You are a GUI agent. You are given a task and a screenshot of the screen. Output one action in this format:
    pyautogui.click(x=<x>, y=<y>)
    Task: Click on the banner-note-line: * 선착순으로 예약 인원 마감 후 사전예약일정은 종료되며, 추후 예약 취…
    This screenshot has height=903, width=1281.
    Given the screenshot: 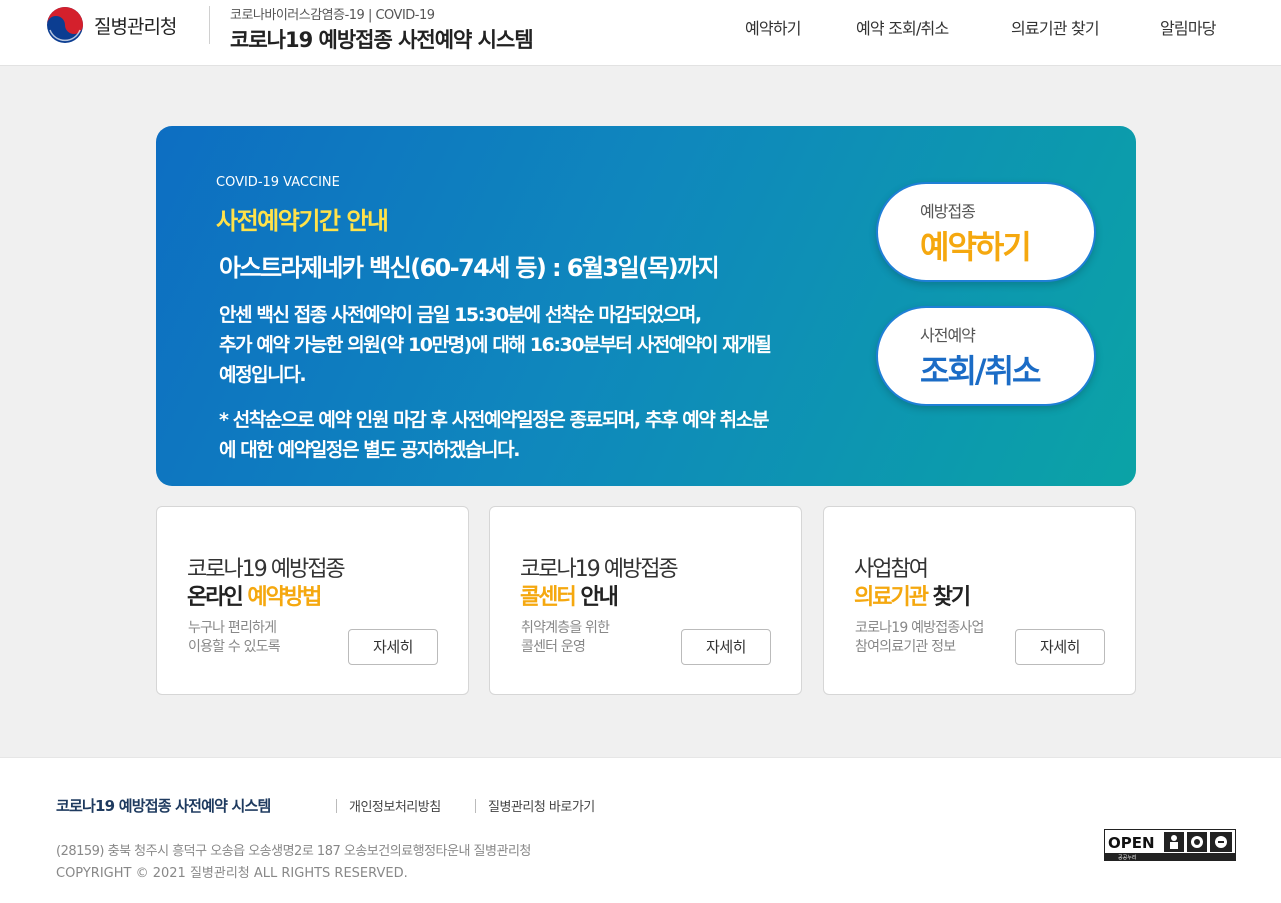 What is the action you would take?
    pyautogui.click(x=494, y=420)
    